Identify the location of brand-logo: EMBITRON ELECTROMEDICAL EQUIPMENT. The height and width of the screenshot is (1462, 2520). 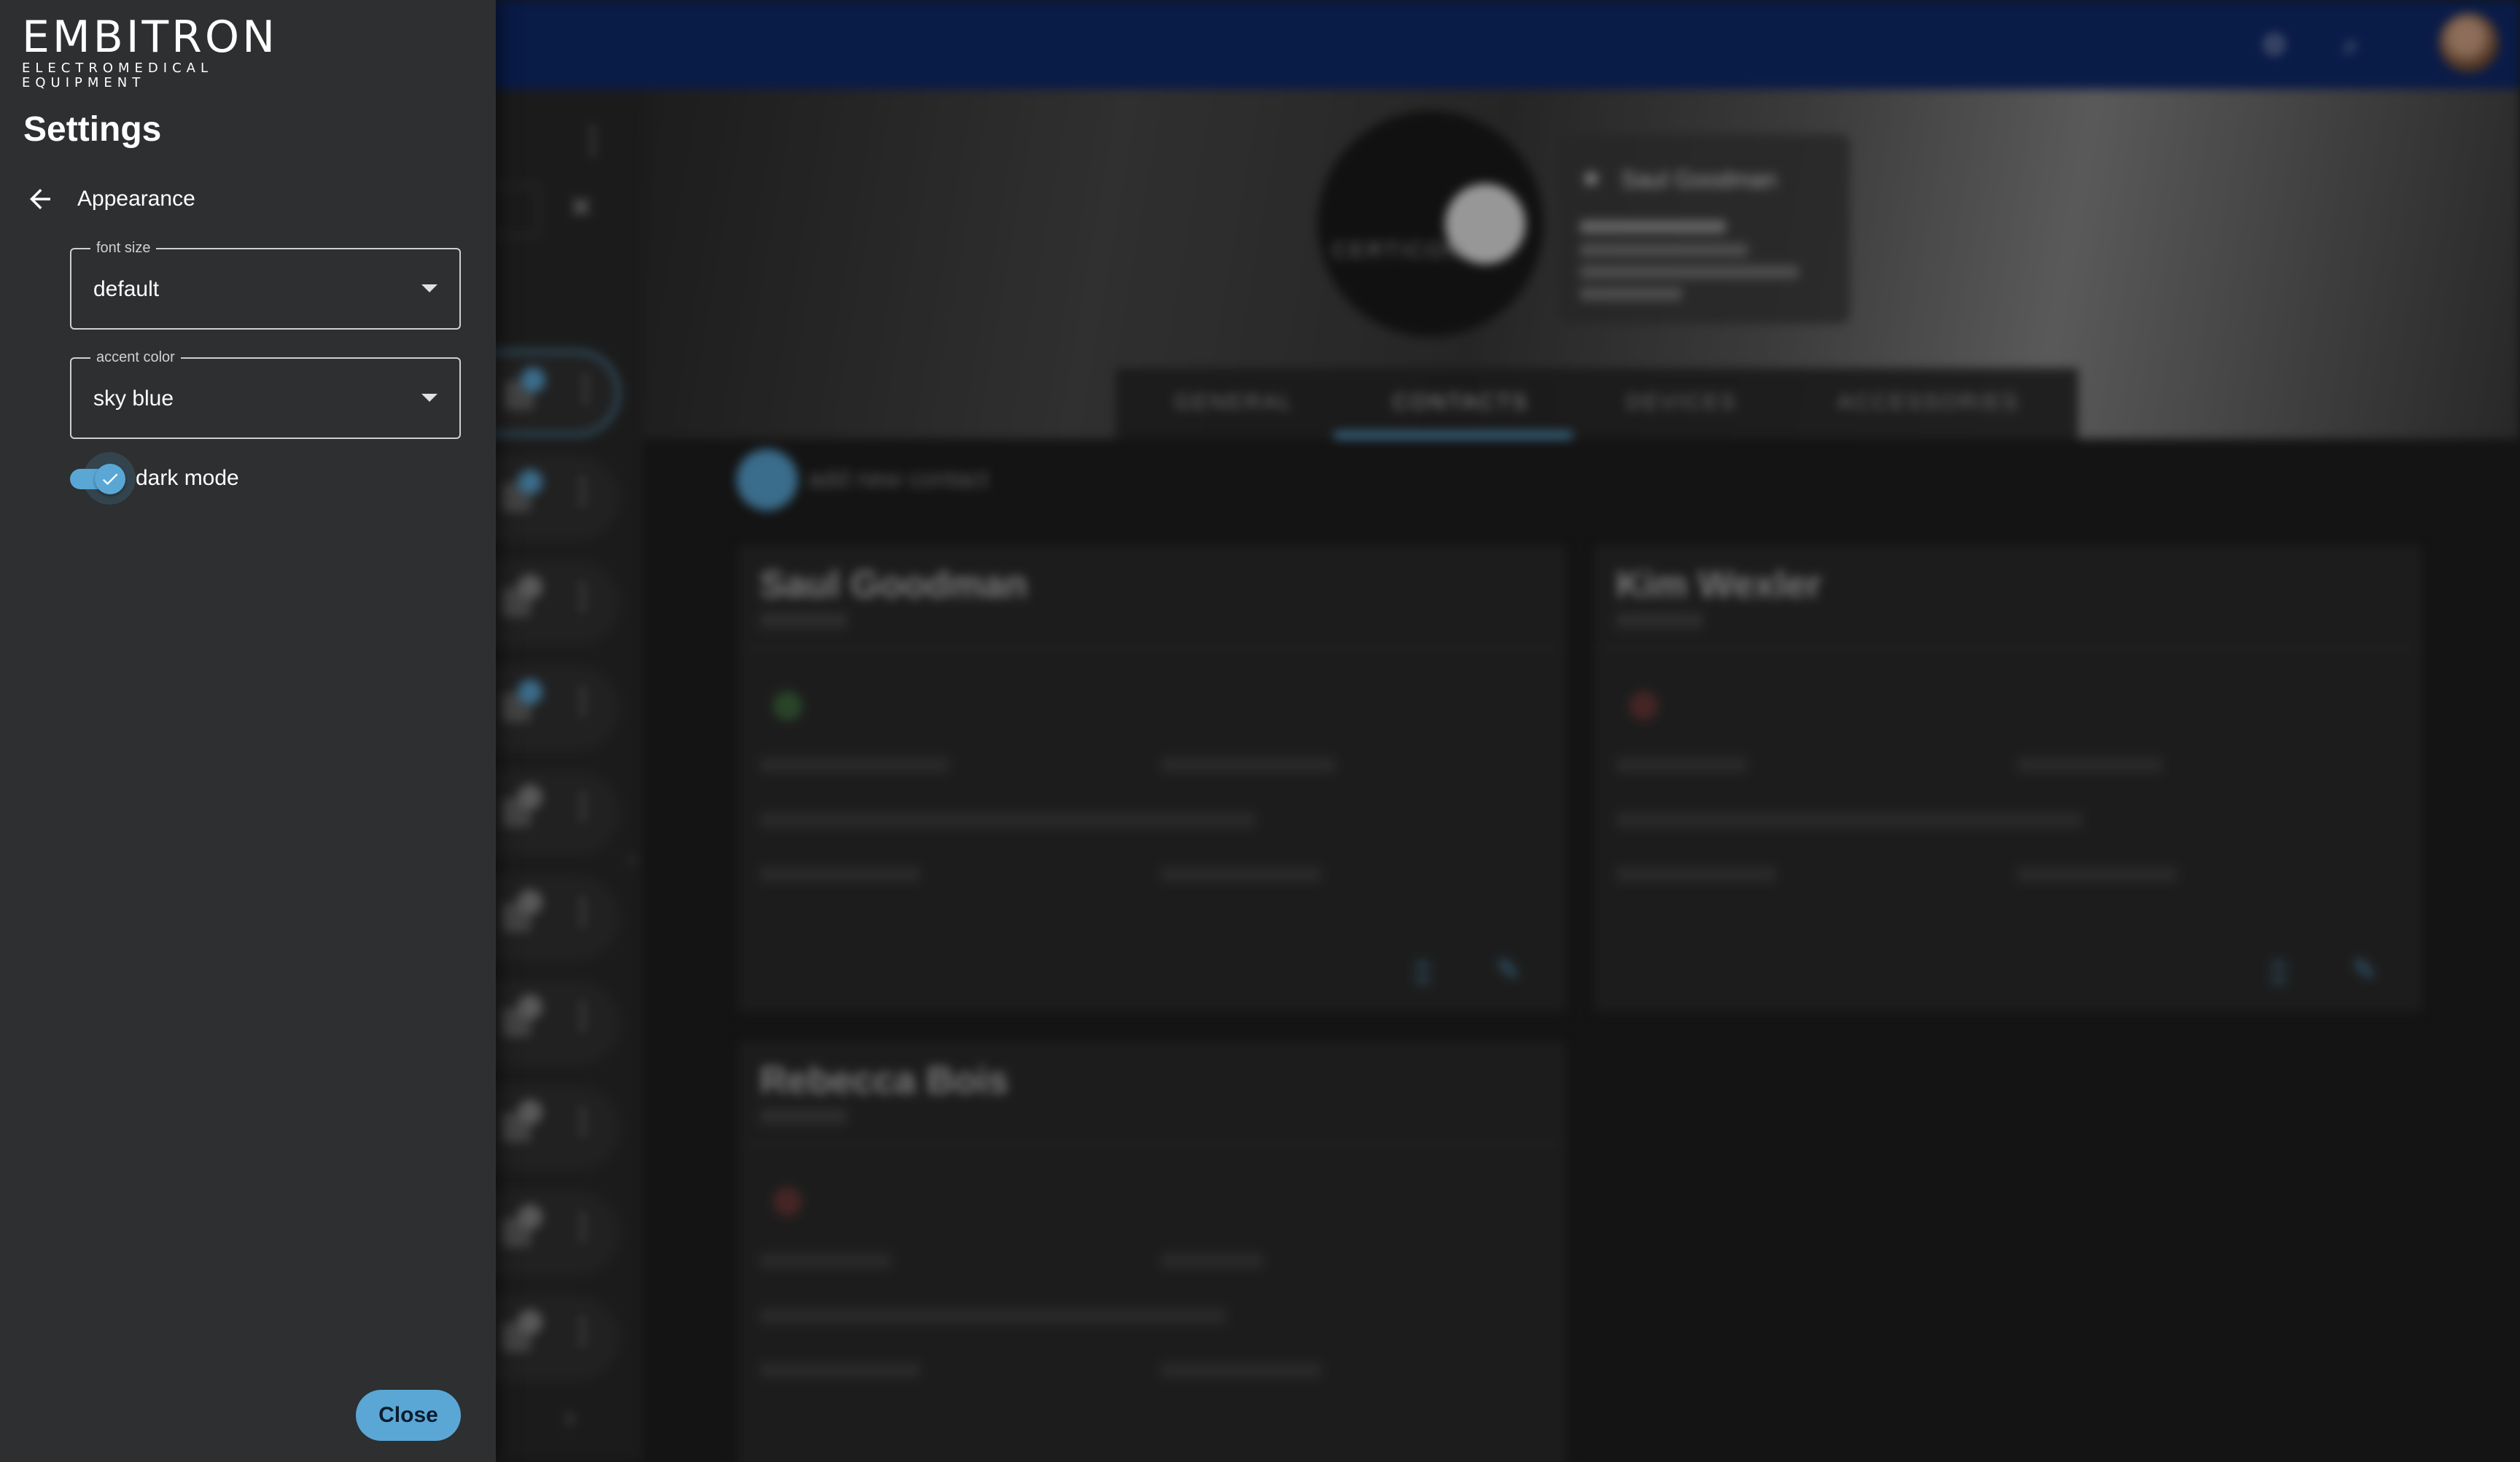
(182, 52).